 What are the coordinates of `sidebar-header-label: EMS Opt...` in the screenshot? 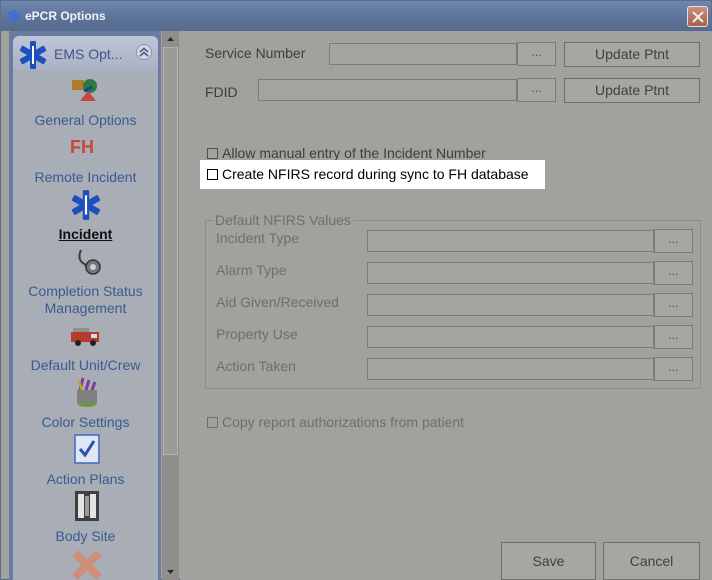 It's located at (88, 54).